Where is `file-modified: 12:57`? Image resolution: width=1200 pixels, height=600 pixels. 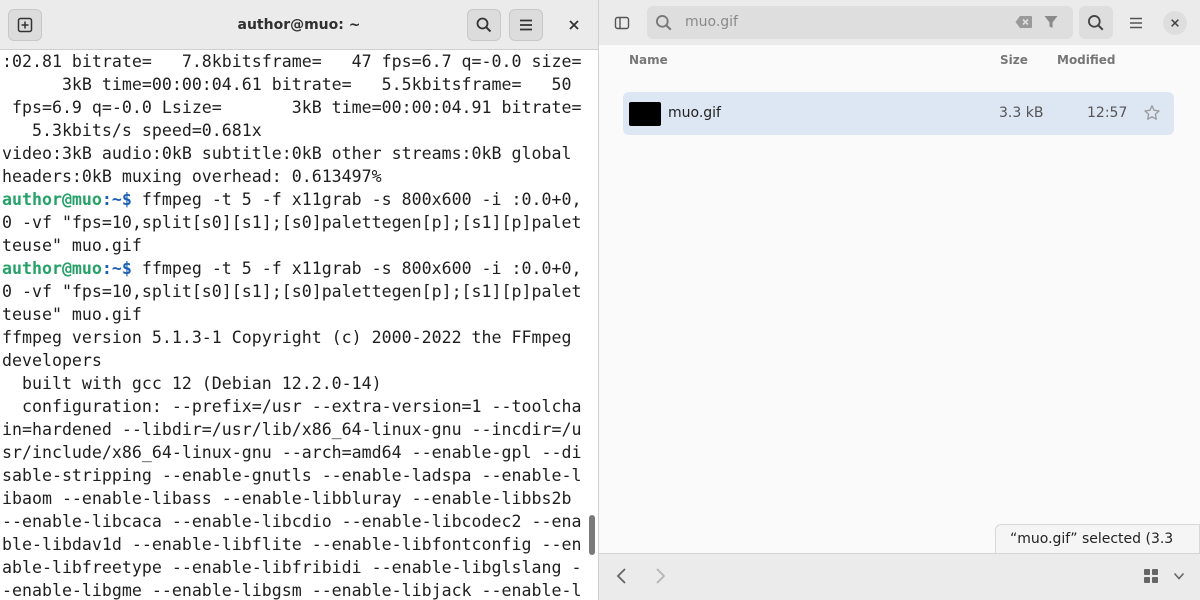 file-modified: 12:57 is located at coordinates (1107, 113).